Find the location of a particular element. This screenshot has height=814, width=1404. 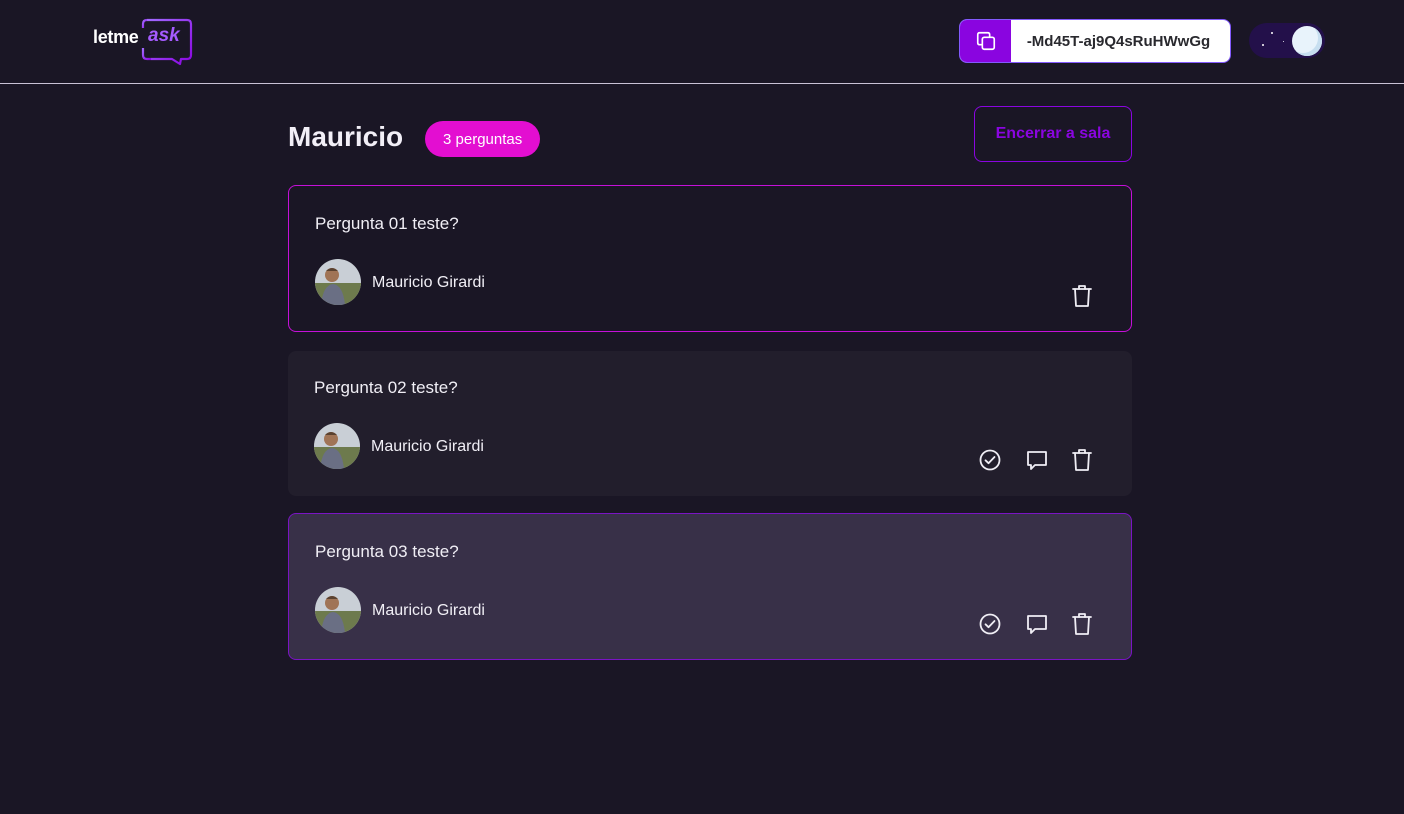

question-count-badge: 3 perguntas is located at coordinates (483, 139).